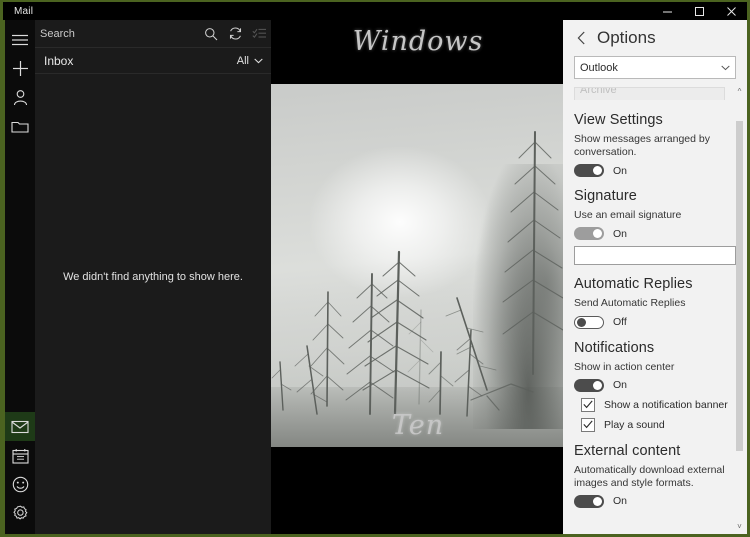 The image size is (750, 537). Describe the element at coordinates (739, 286) in the screenshot. I see `scrollbar-thumb` at that location.